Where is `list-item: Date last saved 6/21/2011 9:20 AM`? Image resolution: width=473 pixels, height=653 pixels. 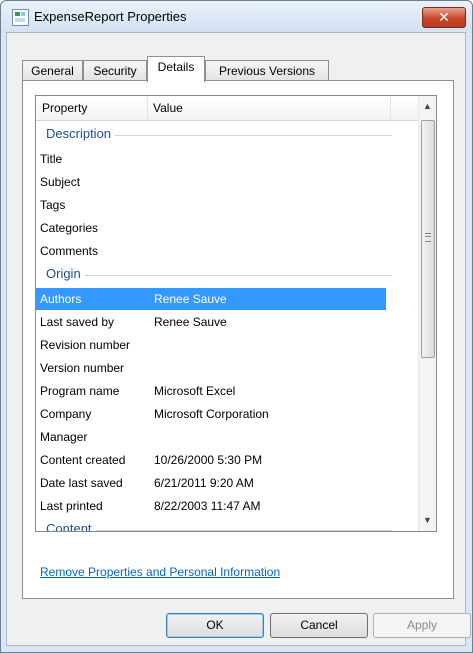 list-item: Date last saved 6/21/2011 9:20 AM is located at coordinates (211, 483).